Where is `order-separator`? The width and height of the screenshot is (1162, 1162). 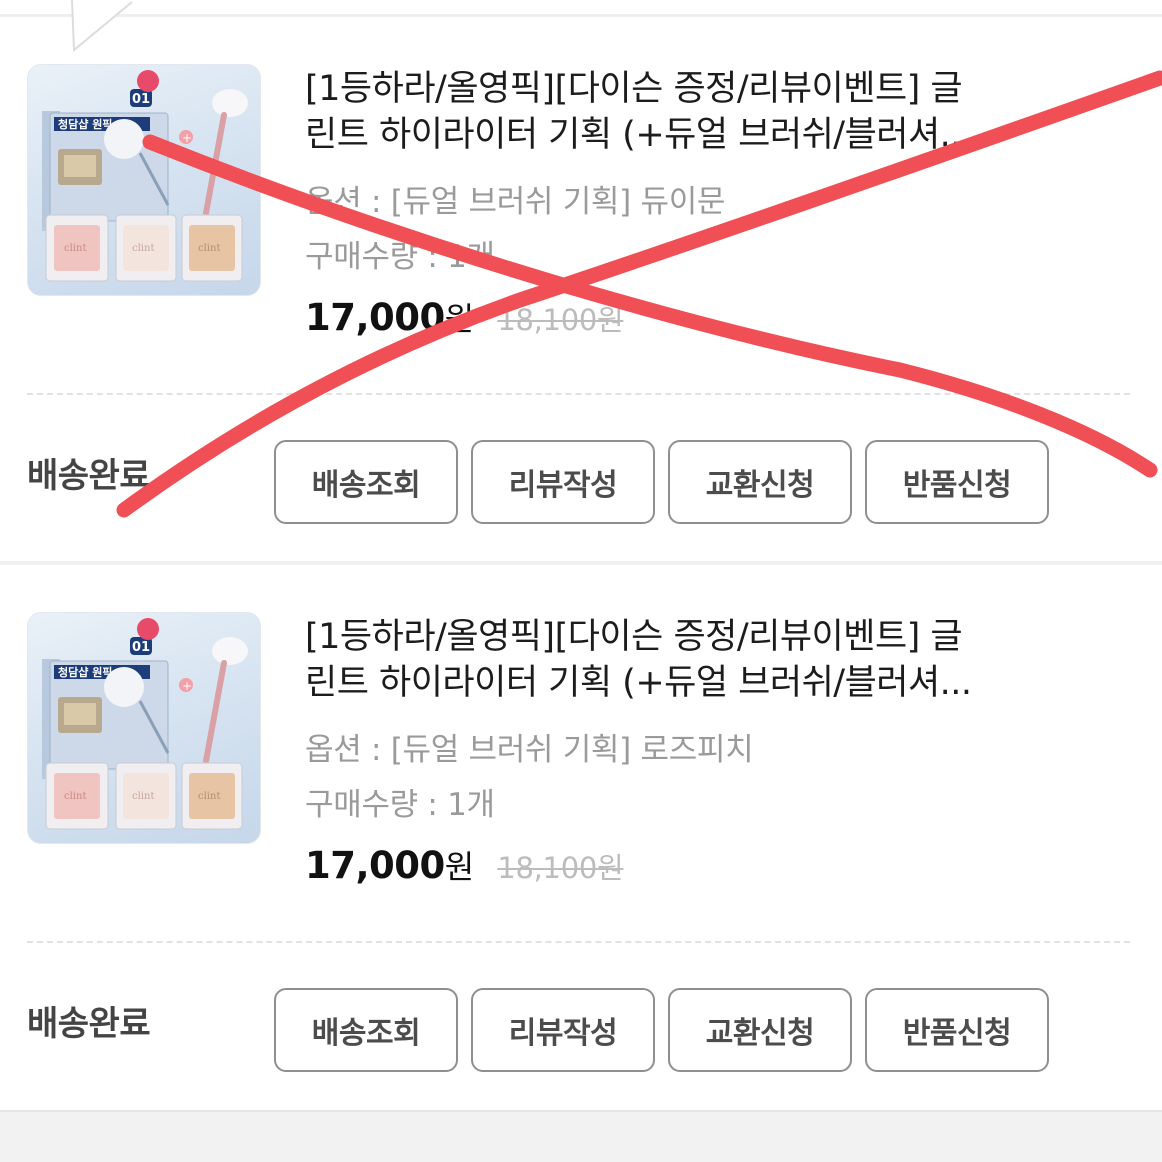
order-separator is located at coordinates (581, 563).